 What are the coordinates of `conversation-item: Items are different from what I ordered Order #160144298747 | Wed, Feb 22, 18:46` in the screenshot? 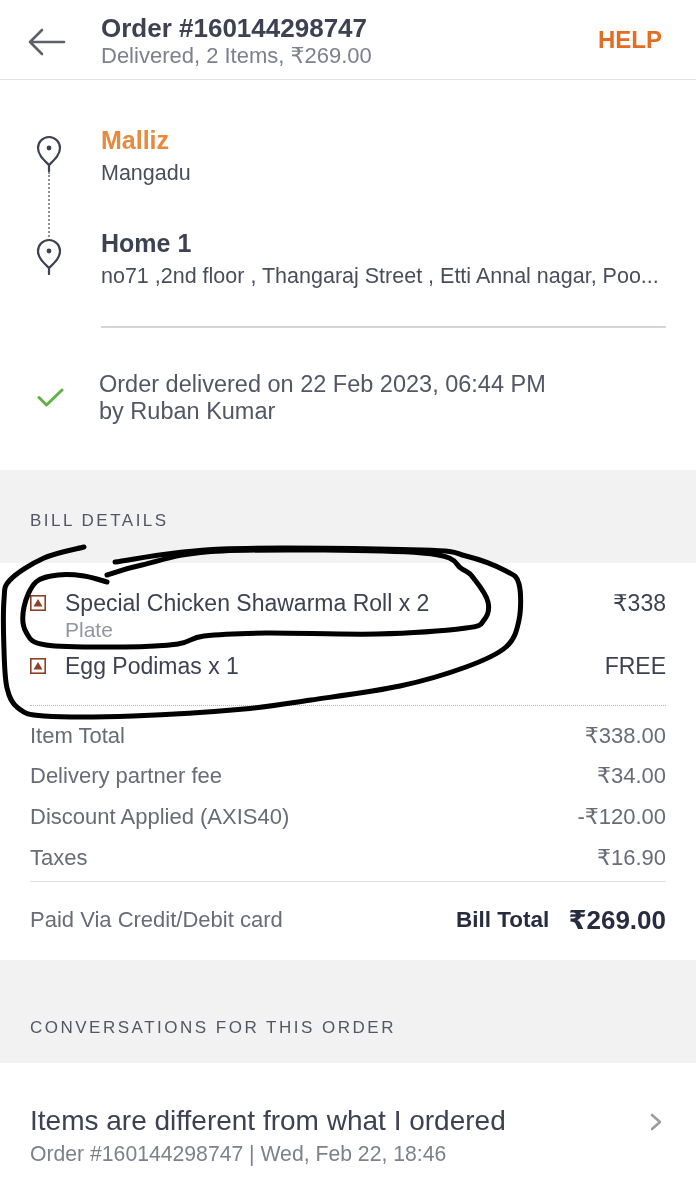 It's located at (348, 1115).